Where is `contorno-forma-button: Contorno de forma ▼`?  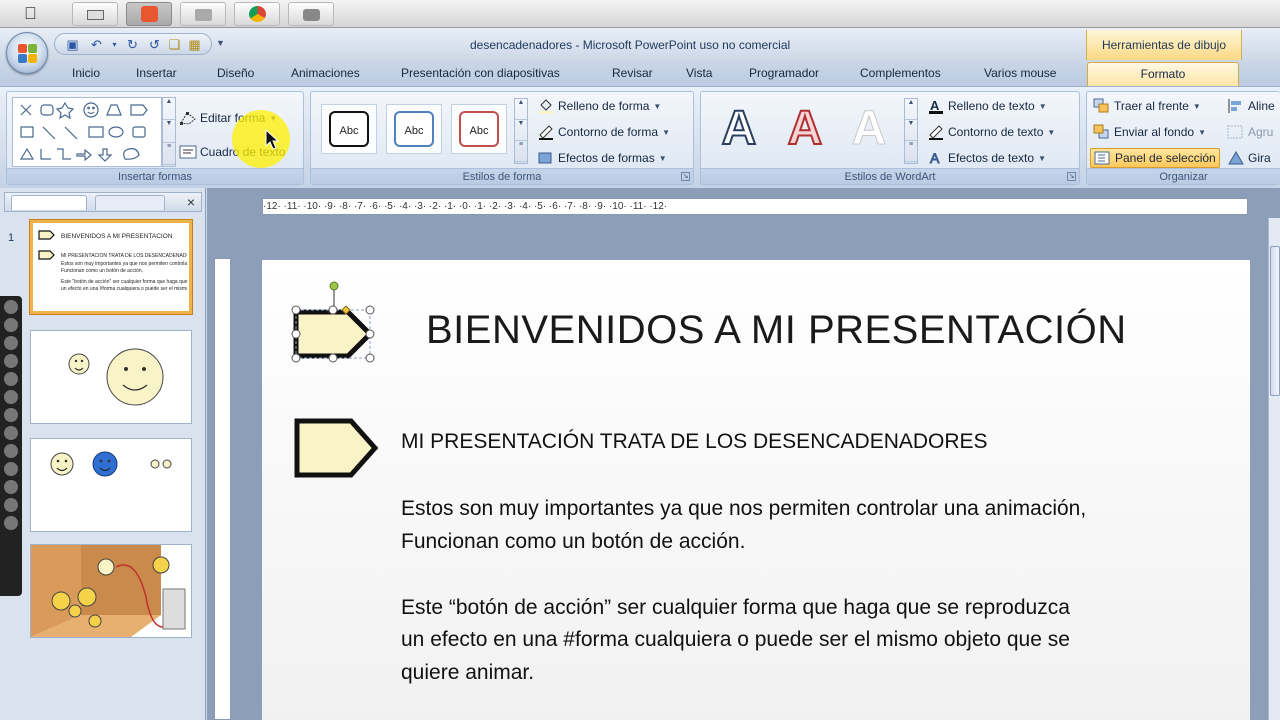
contorno-forma-button: Contorno de forma ▼ is located at coordinates (603, 132).